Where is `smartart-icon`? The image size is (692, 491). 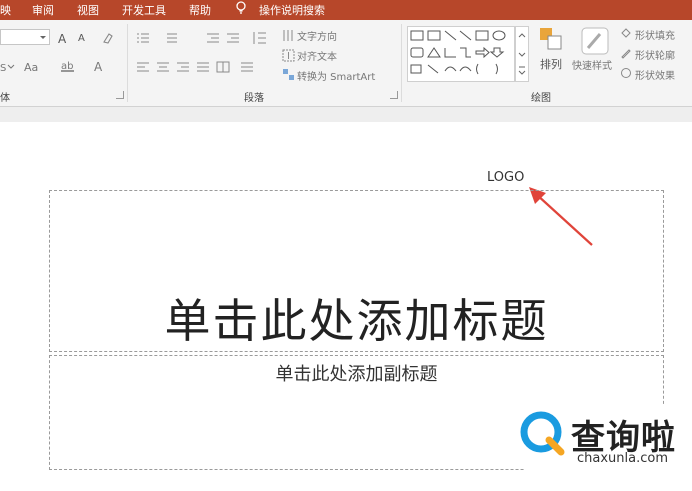 smartart-icon is located at coordinates (288, 74).